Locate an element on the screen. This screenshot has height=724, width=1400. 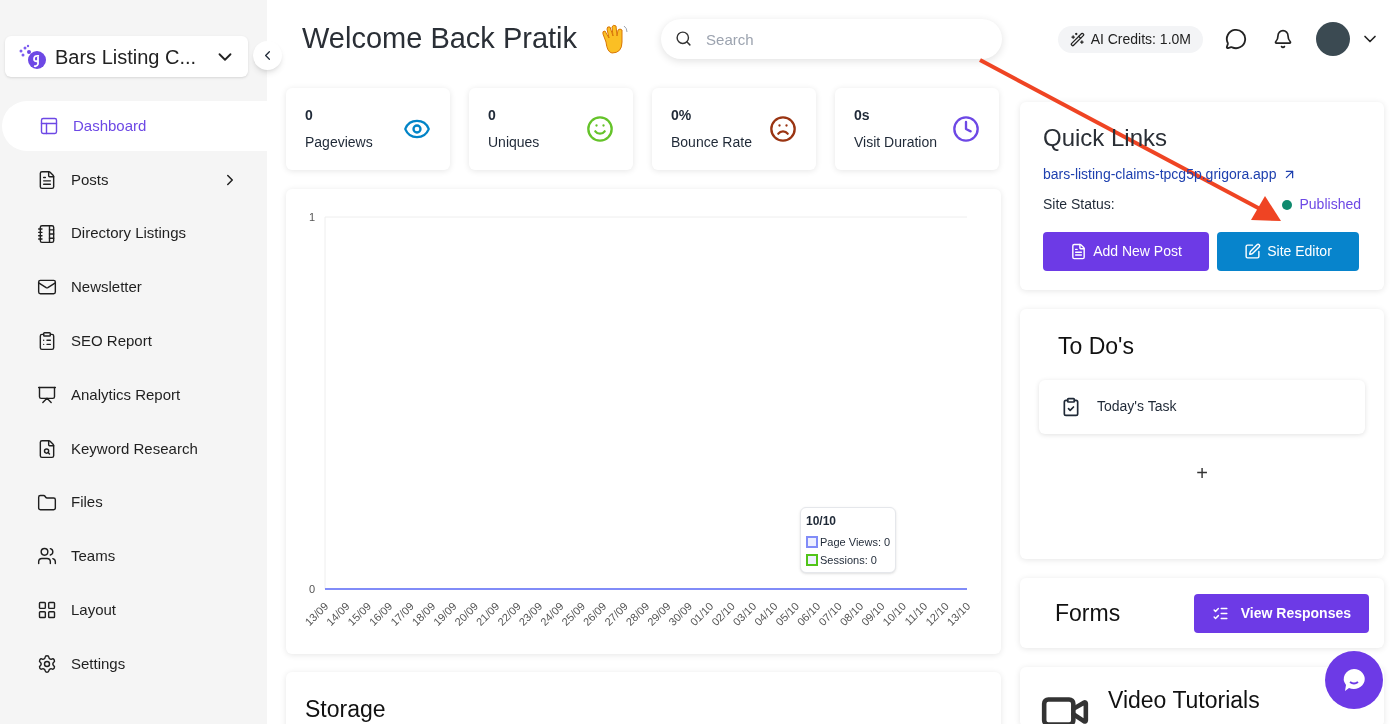
grid-icon is located at coordinates (47, 610).